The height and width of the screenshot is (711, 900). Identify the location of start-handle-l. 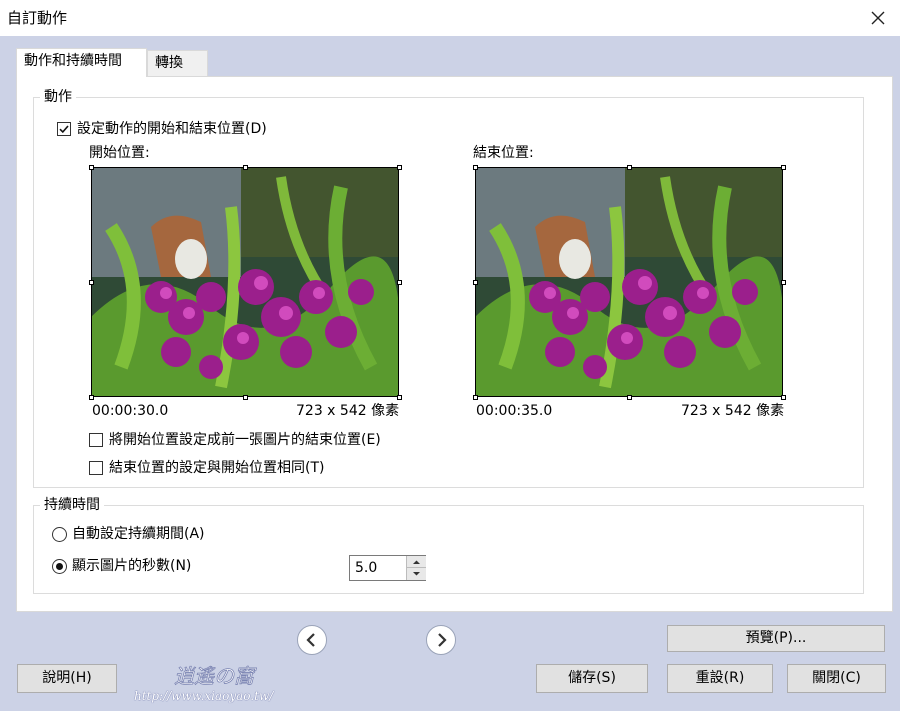
(91, 282).